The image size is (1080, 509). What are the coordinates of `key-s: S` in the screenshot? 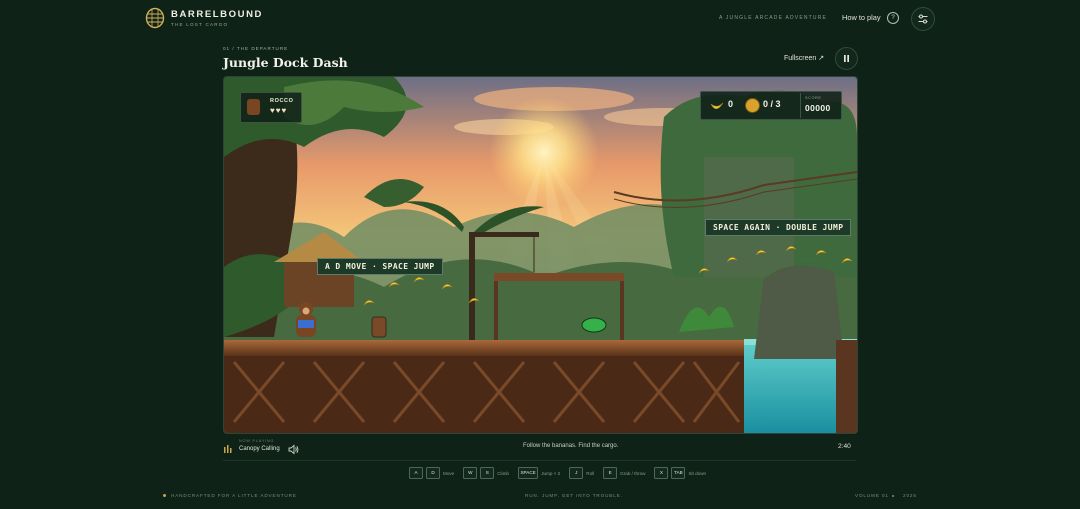 It's located at (487, 473).